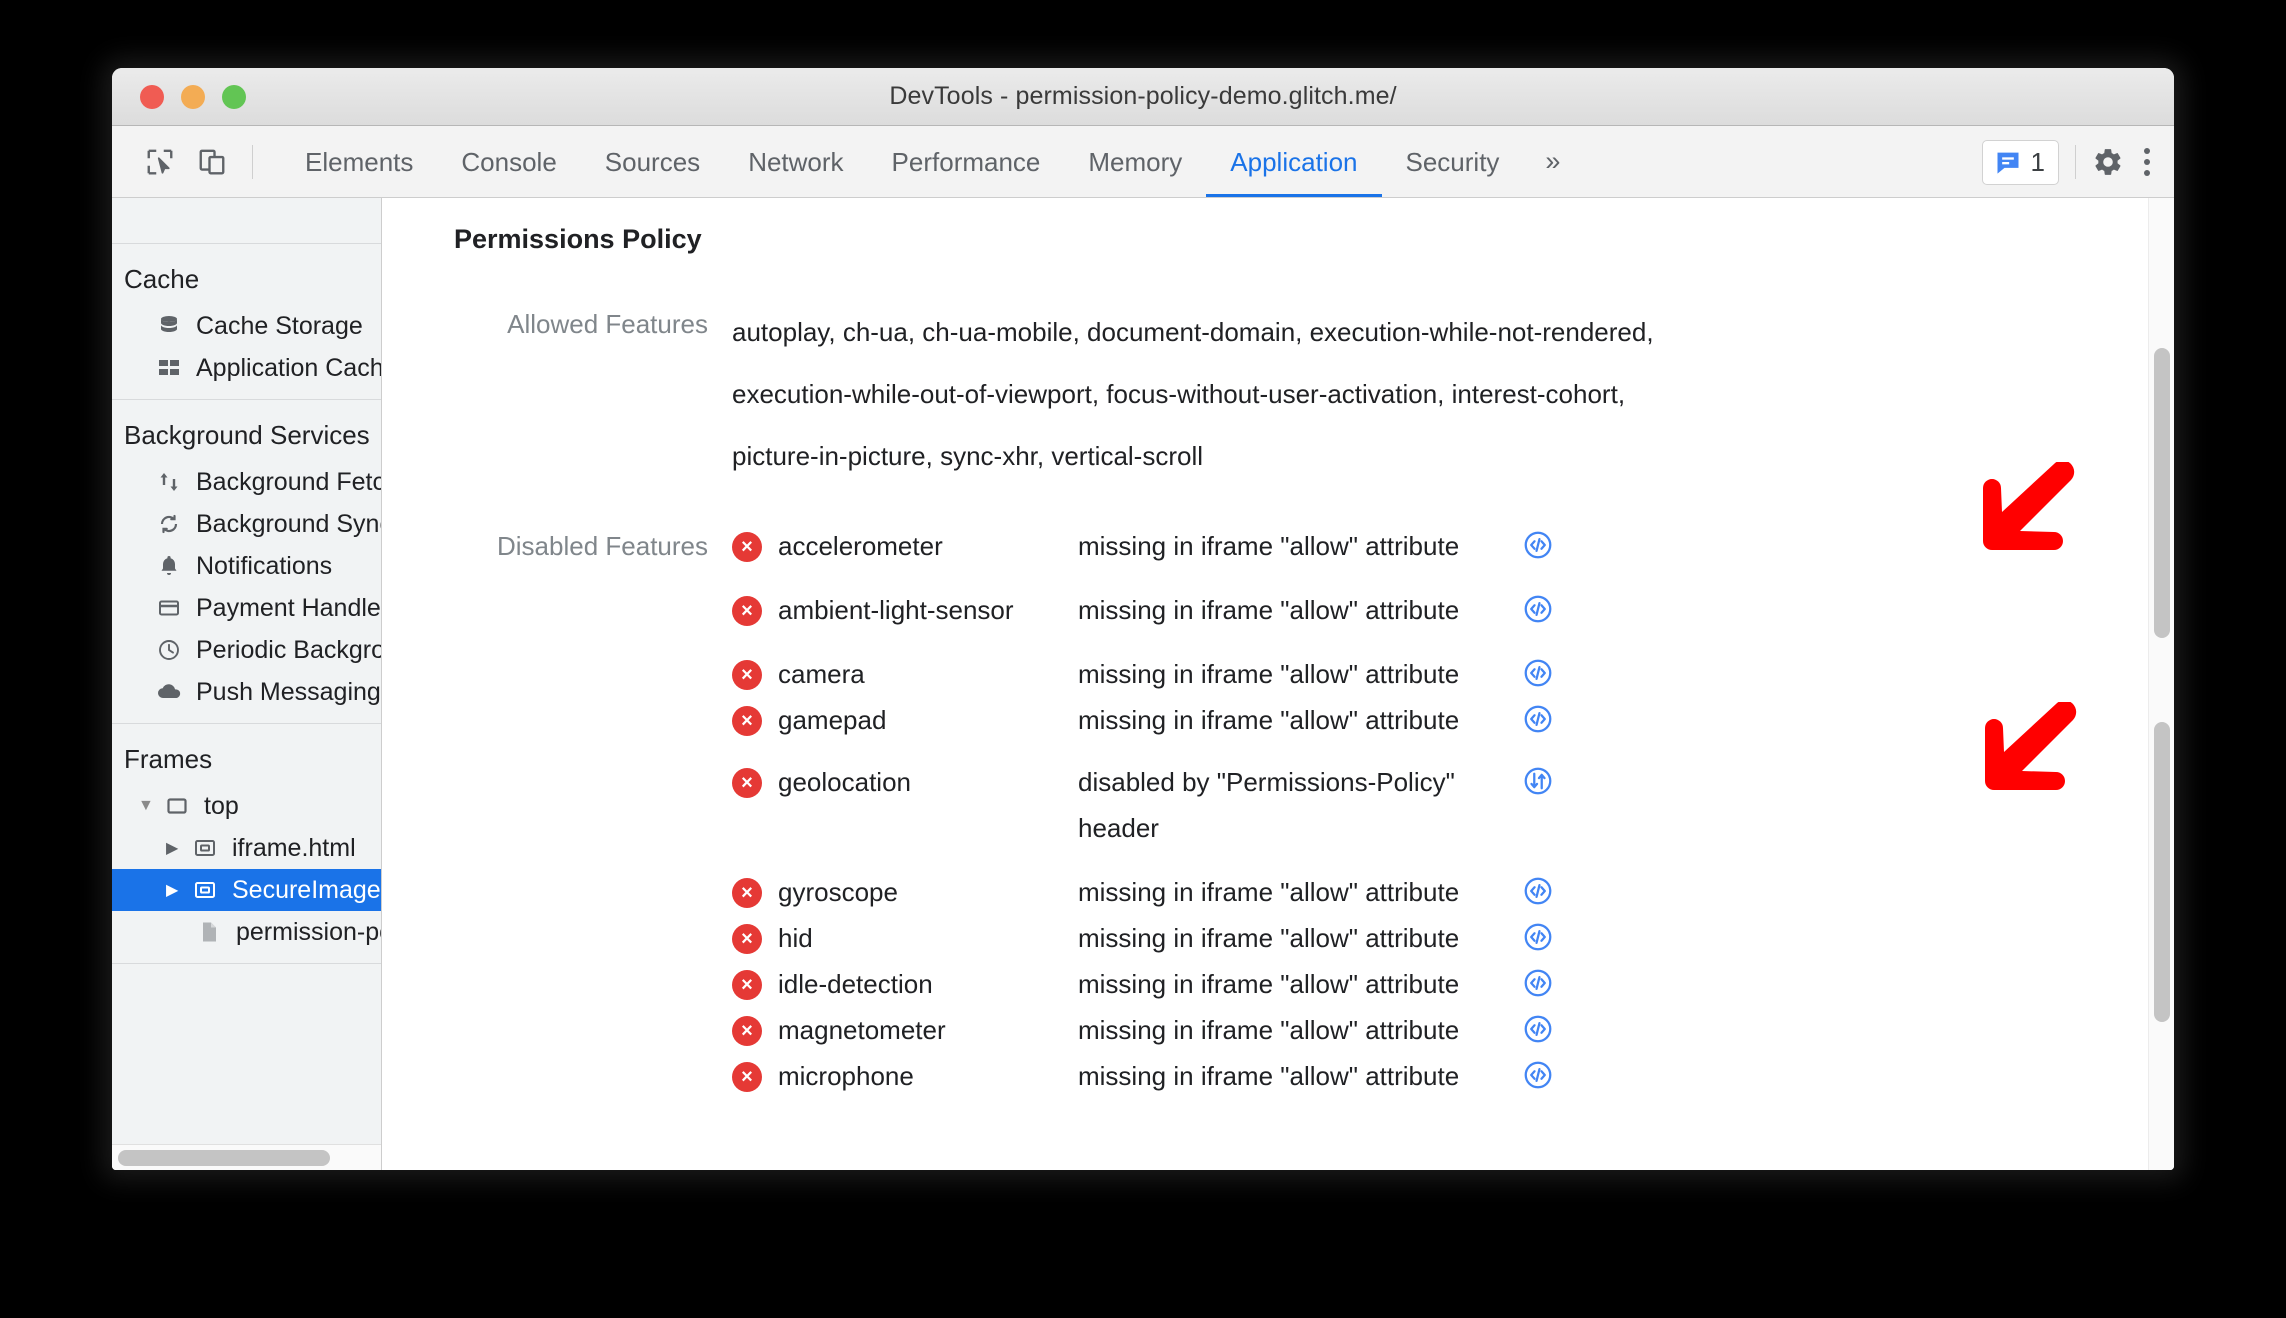 The height and width of the screenshot is (1318, 2286). What do you see at coordinates (2161, 684) in the screenshot?
I see `main-vertical-scrollbar` at bounding box center [2161, 684].